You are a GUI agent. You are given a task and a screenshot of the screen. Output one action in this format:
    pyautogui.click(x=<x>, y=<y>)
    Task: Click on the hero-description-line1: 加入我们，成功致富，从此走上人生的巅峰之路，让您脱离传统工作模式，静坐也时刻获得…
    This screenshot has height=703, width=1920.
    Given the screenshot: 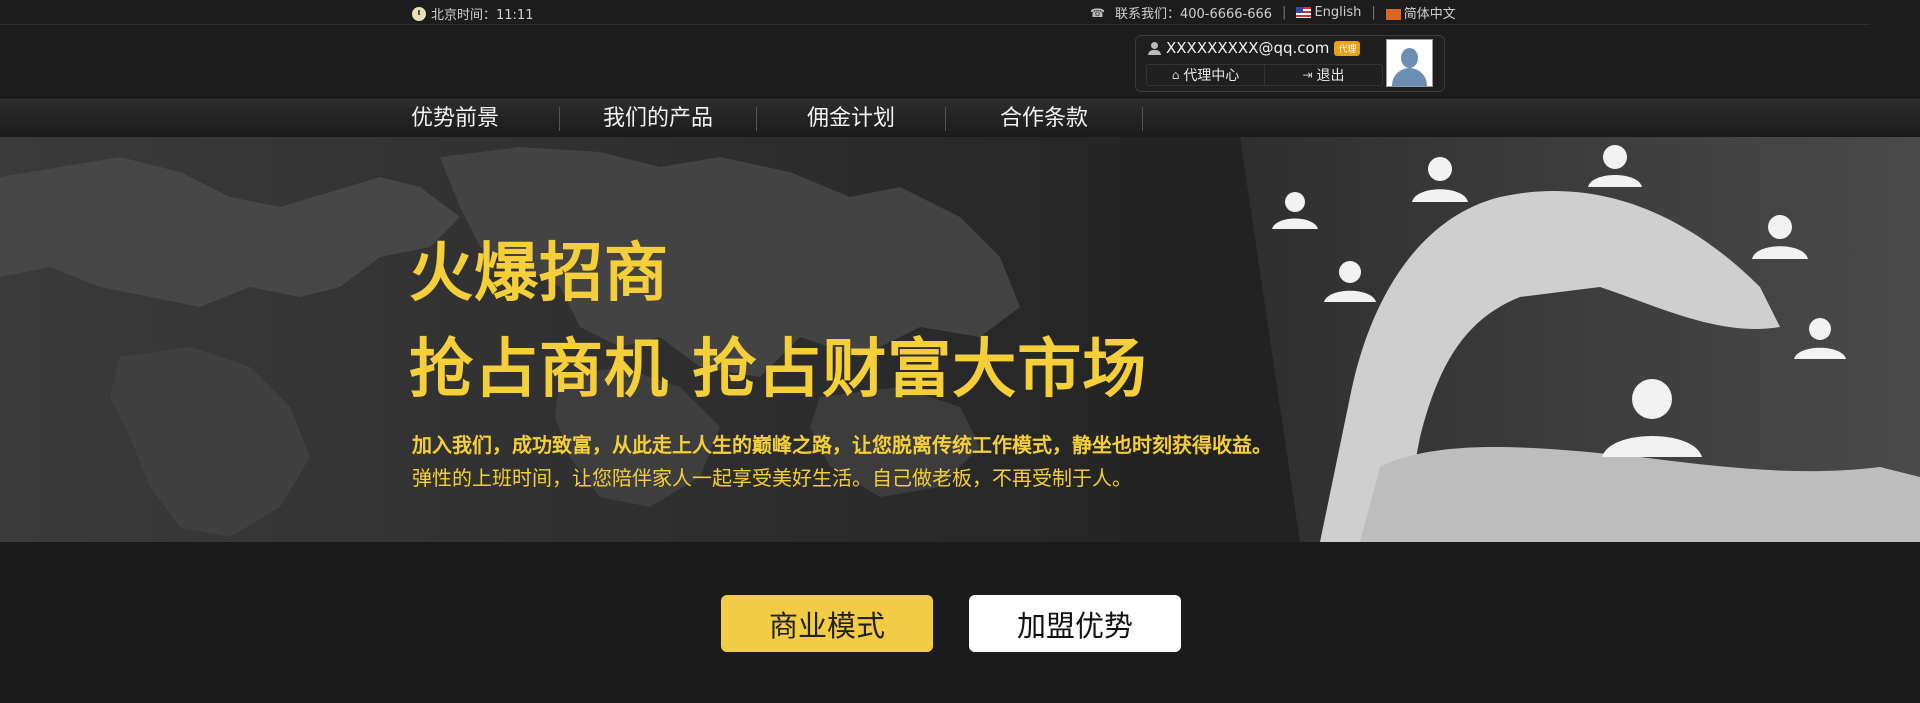 What is the action you would take?
    pyautogui.click(x=842, y=445)
    